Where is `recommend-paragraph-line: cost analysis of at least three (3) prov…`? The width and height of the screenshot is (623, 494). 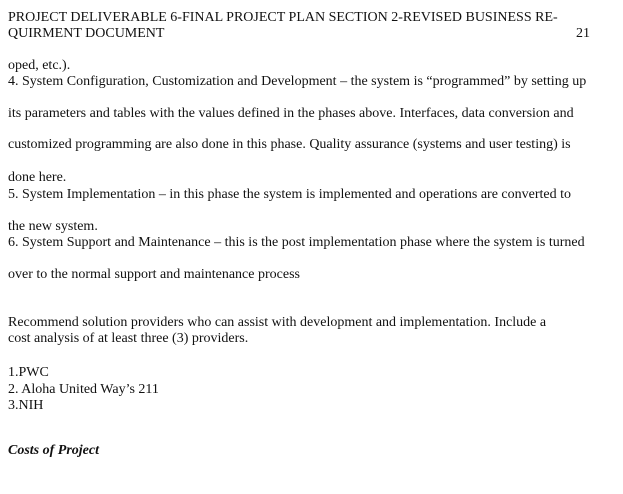 recommend-paragraph-line: cost analysis of at least three (3) prov… is located at coordinates (128, 338).